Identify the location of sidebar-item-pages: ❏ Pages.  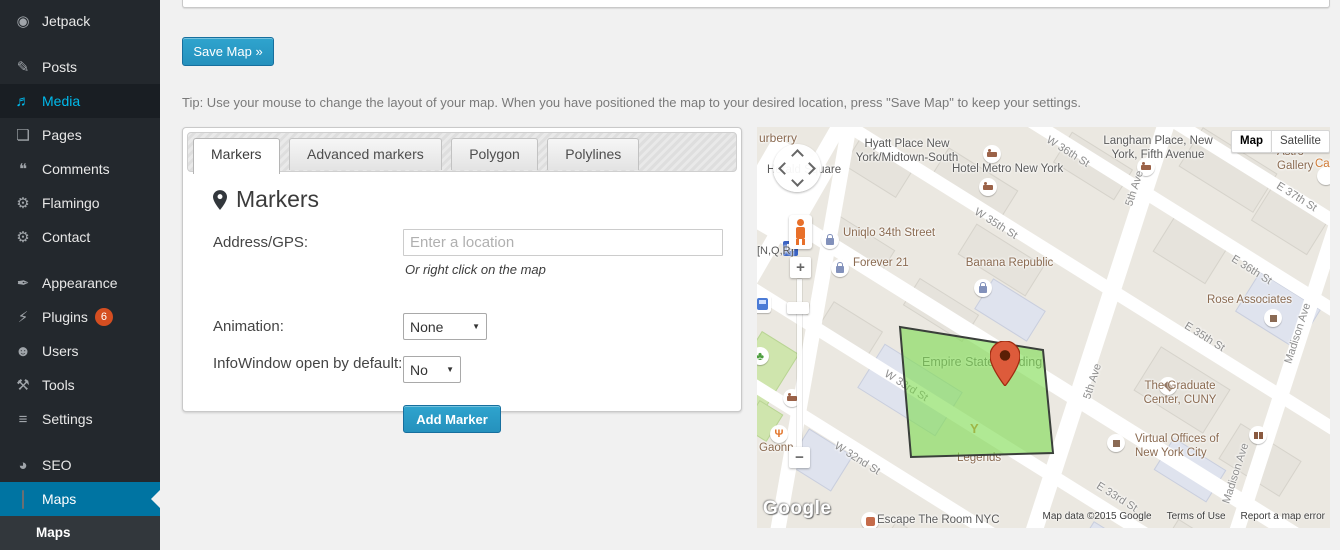
(80, 135).